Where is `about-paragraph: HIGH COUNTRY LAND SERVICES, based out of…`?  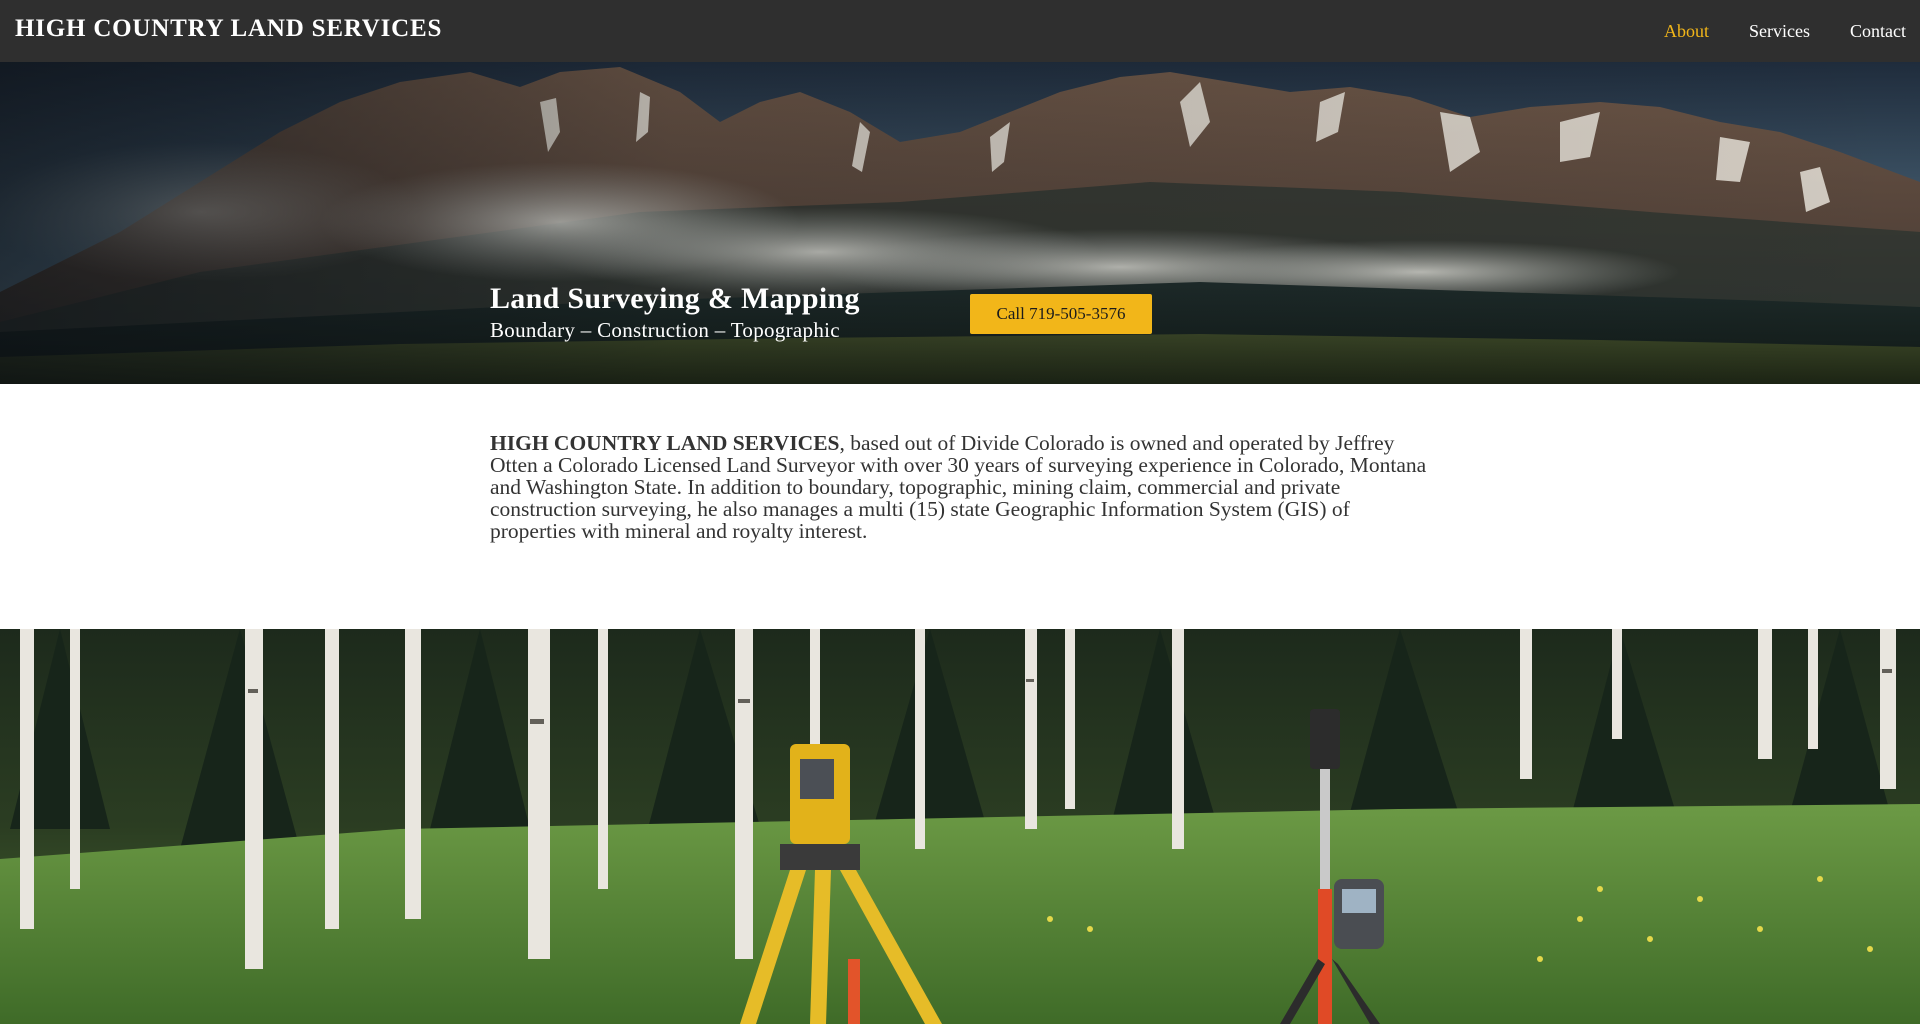
about-paragraph: HIGH COUNTRY LAND SERVICES, based out of… is located at coordinates (962, 487).